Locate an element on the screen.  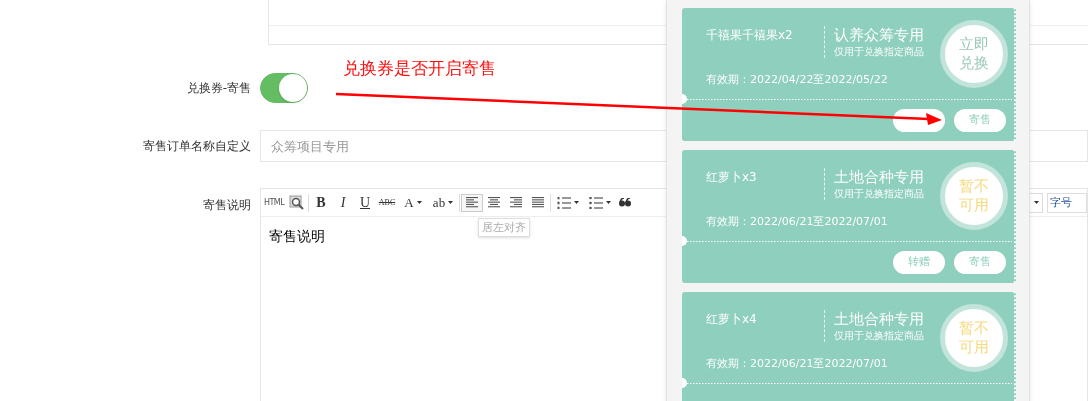
bullet-list-icon is located at coordinates (596, 202).